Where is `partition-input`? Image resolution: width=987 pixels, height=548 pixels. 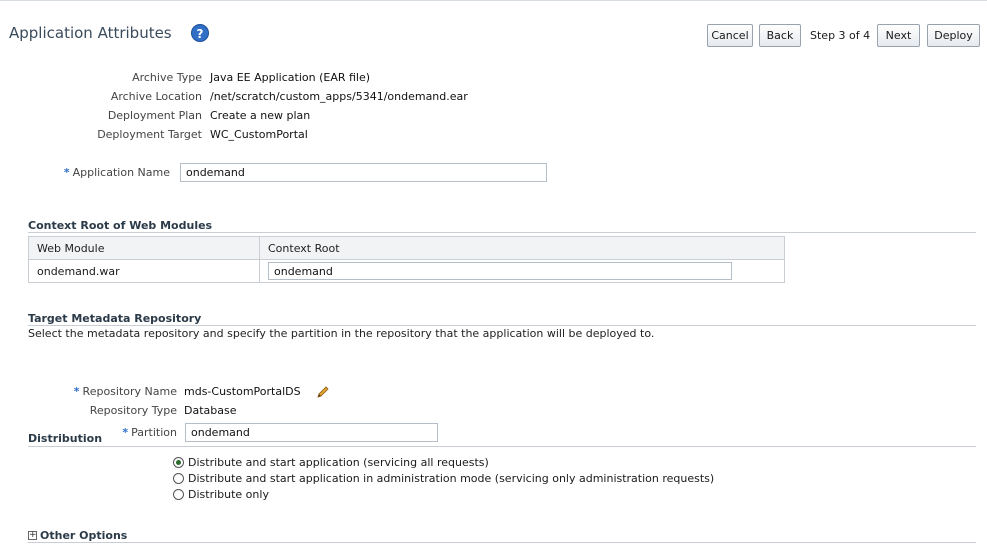
partition-input is located at coordinates (311, 432).